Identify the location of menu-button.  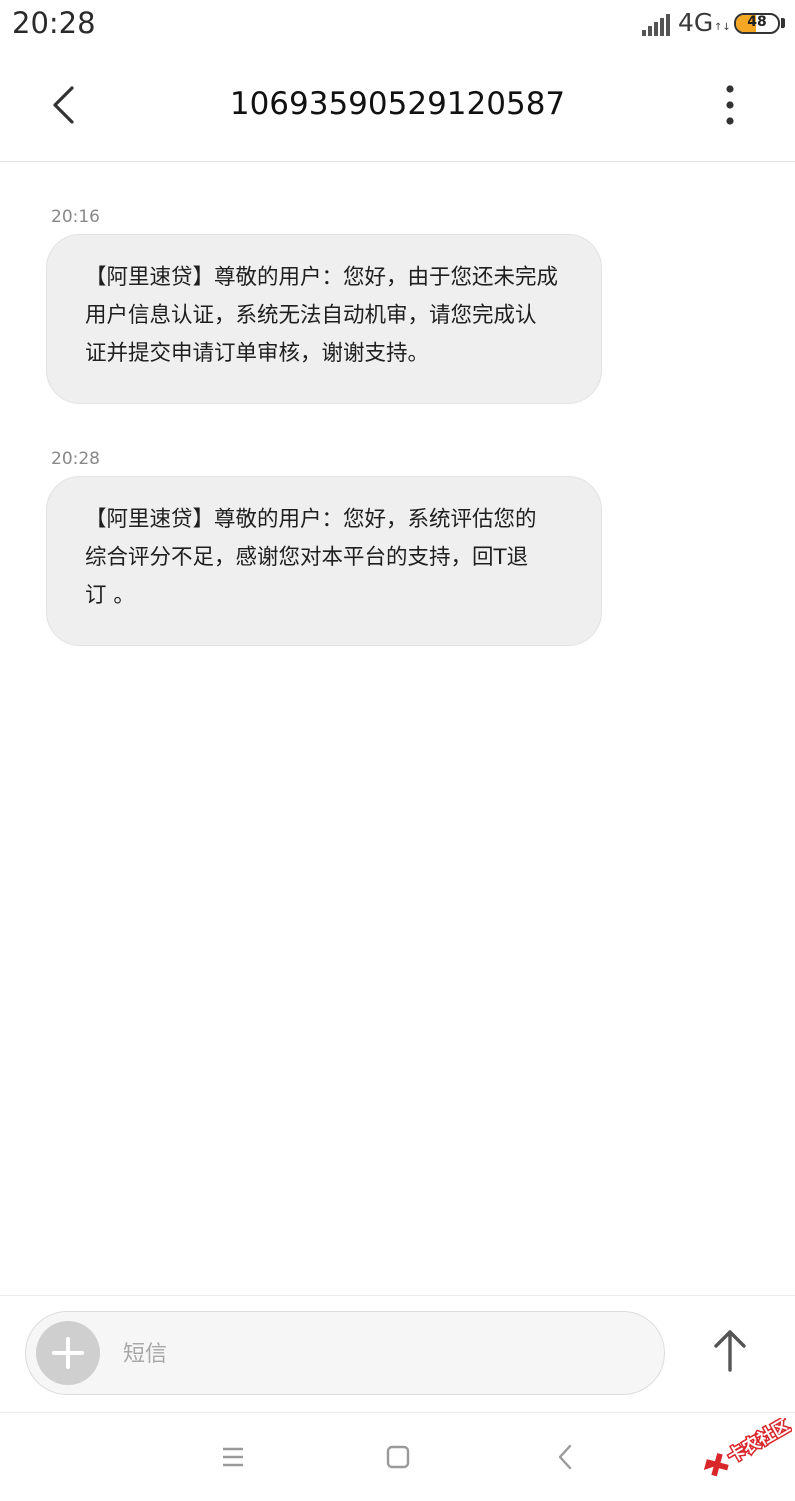
(233, 1457).